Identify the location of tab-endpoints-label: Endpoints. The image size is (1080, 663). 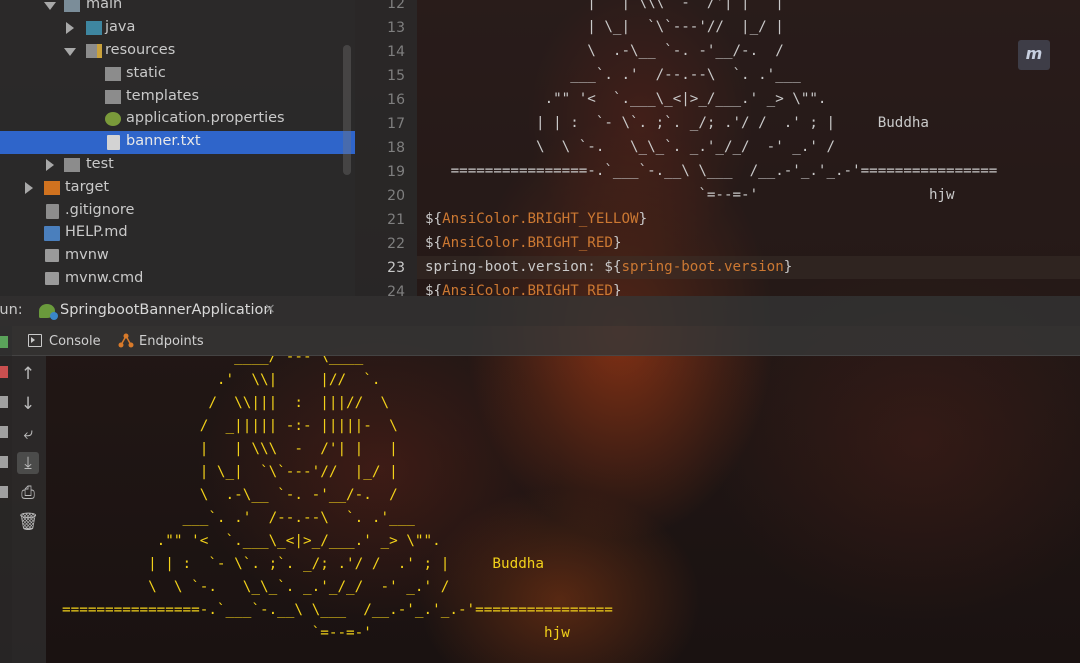
(171, 341).